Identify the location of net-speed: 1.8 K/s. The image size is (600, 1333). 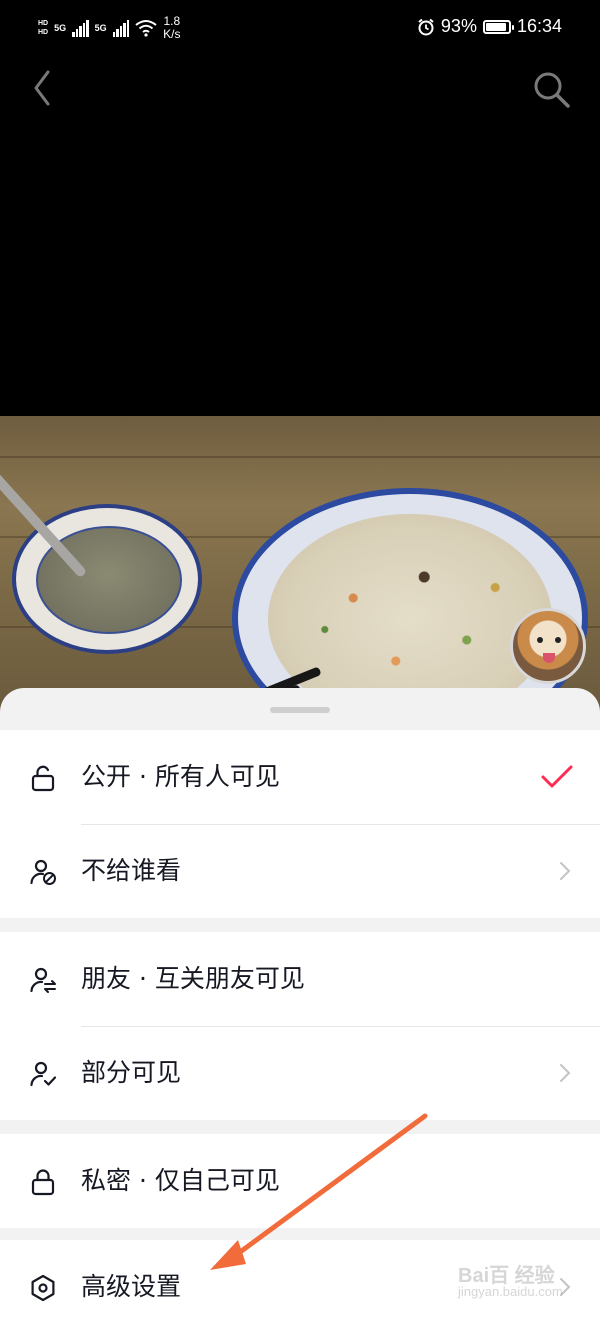
(171, 28).